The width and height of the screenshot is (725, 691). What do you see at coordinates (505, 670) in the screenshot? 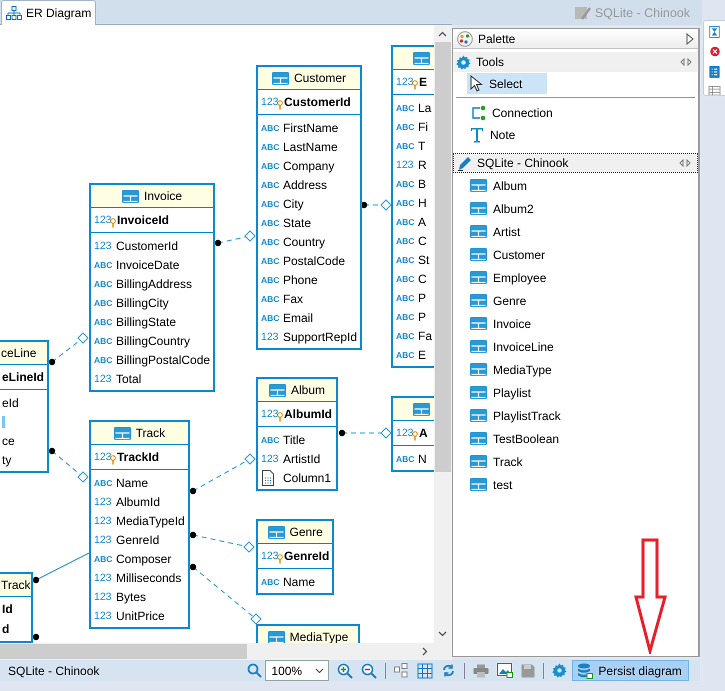
I see `export-image-icon` at bounding box center [505, 670].